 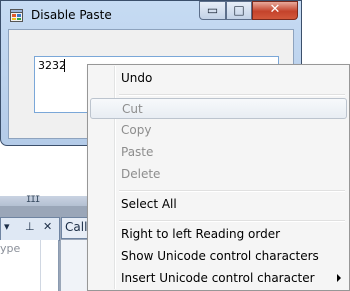 What do you see at coordinates (33, 200) in the screenshot?
I see `splitter-grip: III` at bounding box center [33, 200].